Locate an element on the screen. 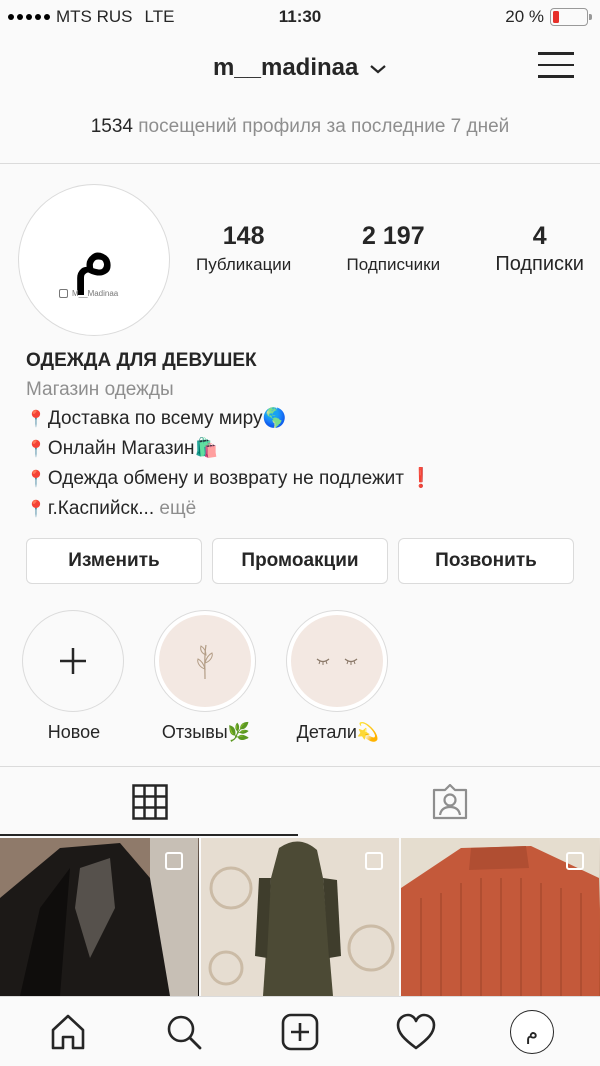 Image resolution: width=600 pixels, height=1066 pixels. highlight-new: Новое is located at coordinates (74, 676).